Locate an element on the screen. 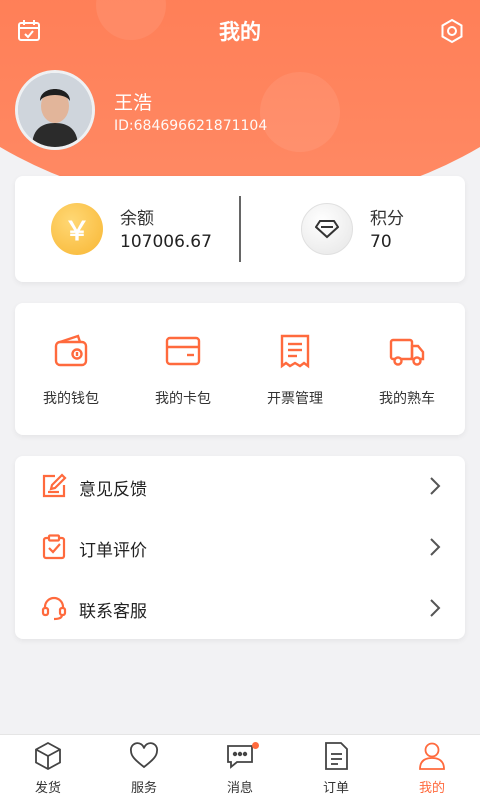 The width and height of the screenshot is (480, 800). user-name: 王浩 is located at coordinates (133, 103).